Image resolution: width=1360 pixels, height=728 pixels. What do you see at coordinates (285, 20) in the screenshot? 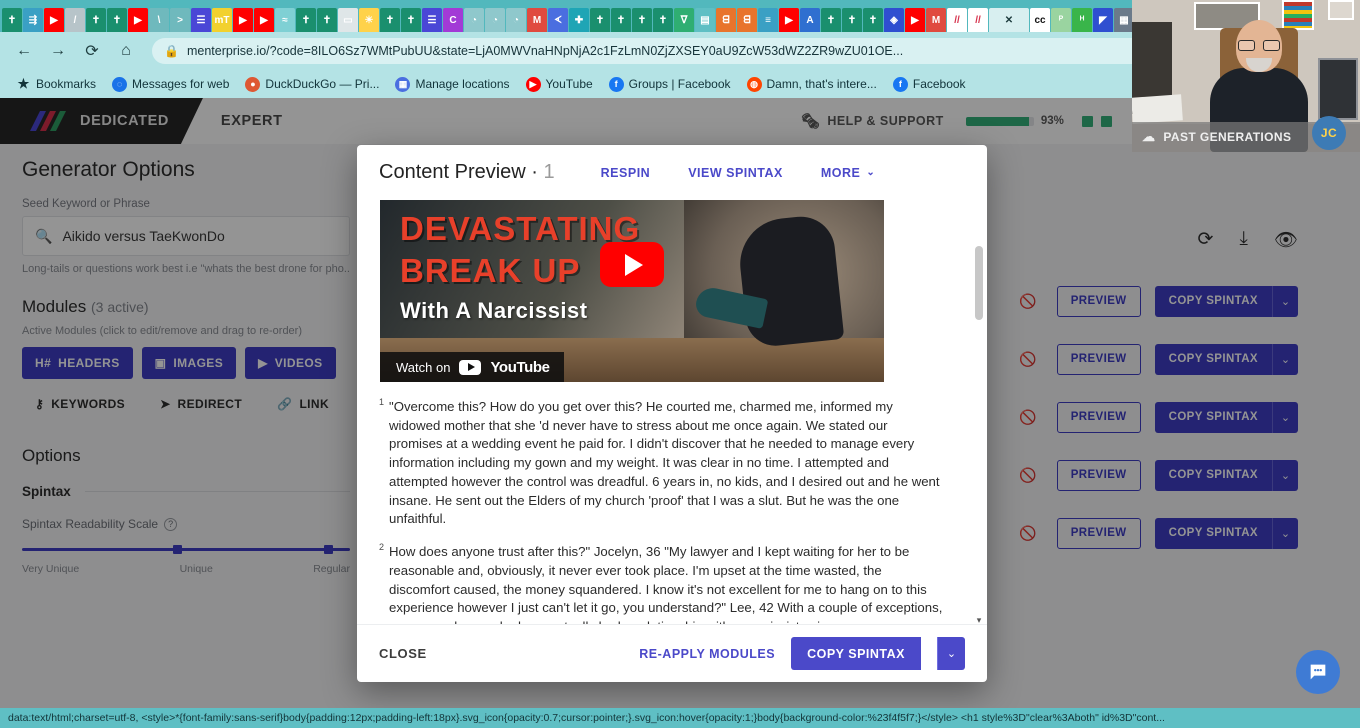
I see `browser-tab-14: ≈` at bounding box center [285, 20].